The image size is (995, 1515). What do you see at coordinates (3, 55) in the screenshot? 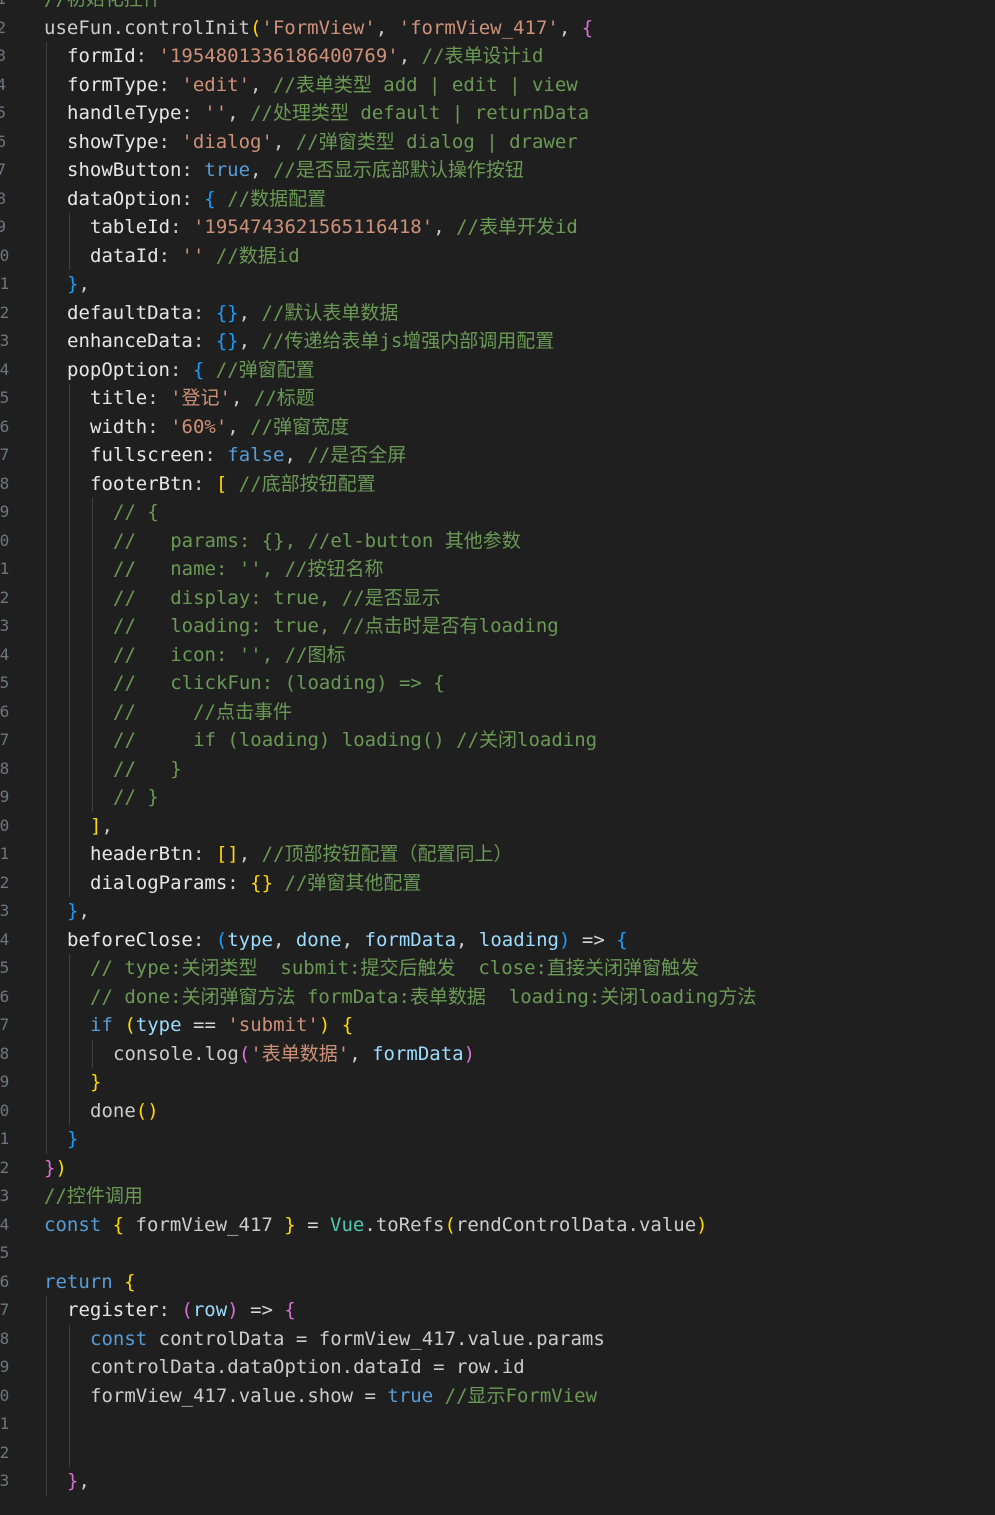
I see `line-number: 3` at bounding box center [3, 55].